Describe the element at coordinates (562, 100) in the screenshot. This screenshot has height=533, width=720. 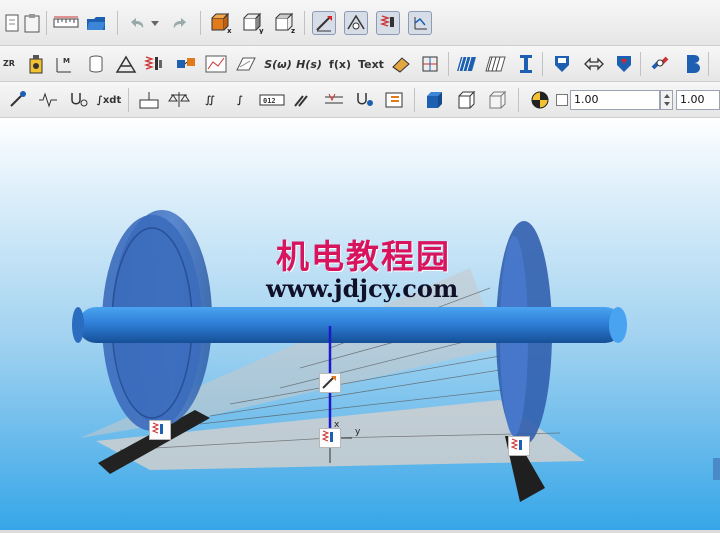
I see `scale-checkbox` at that location.